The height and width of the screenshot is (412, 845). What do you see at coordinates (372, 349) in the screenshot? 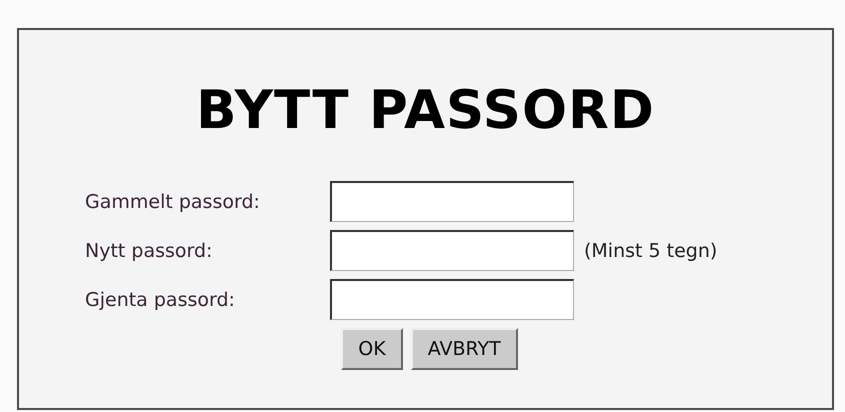
I see `ok-button: OK` at bounding box center [372, 349].